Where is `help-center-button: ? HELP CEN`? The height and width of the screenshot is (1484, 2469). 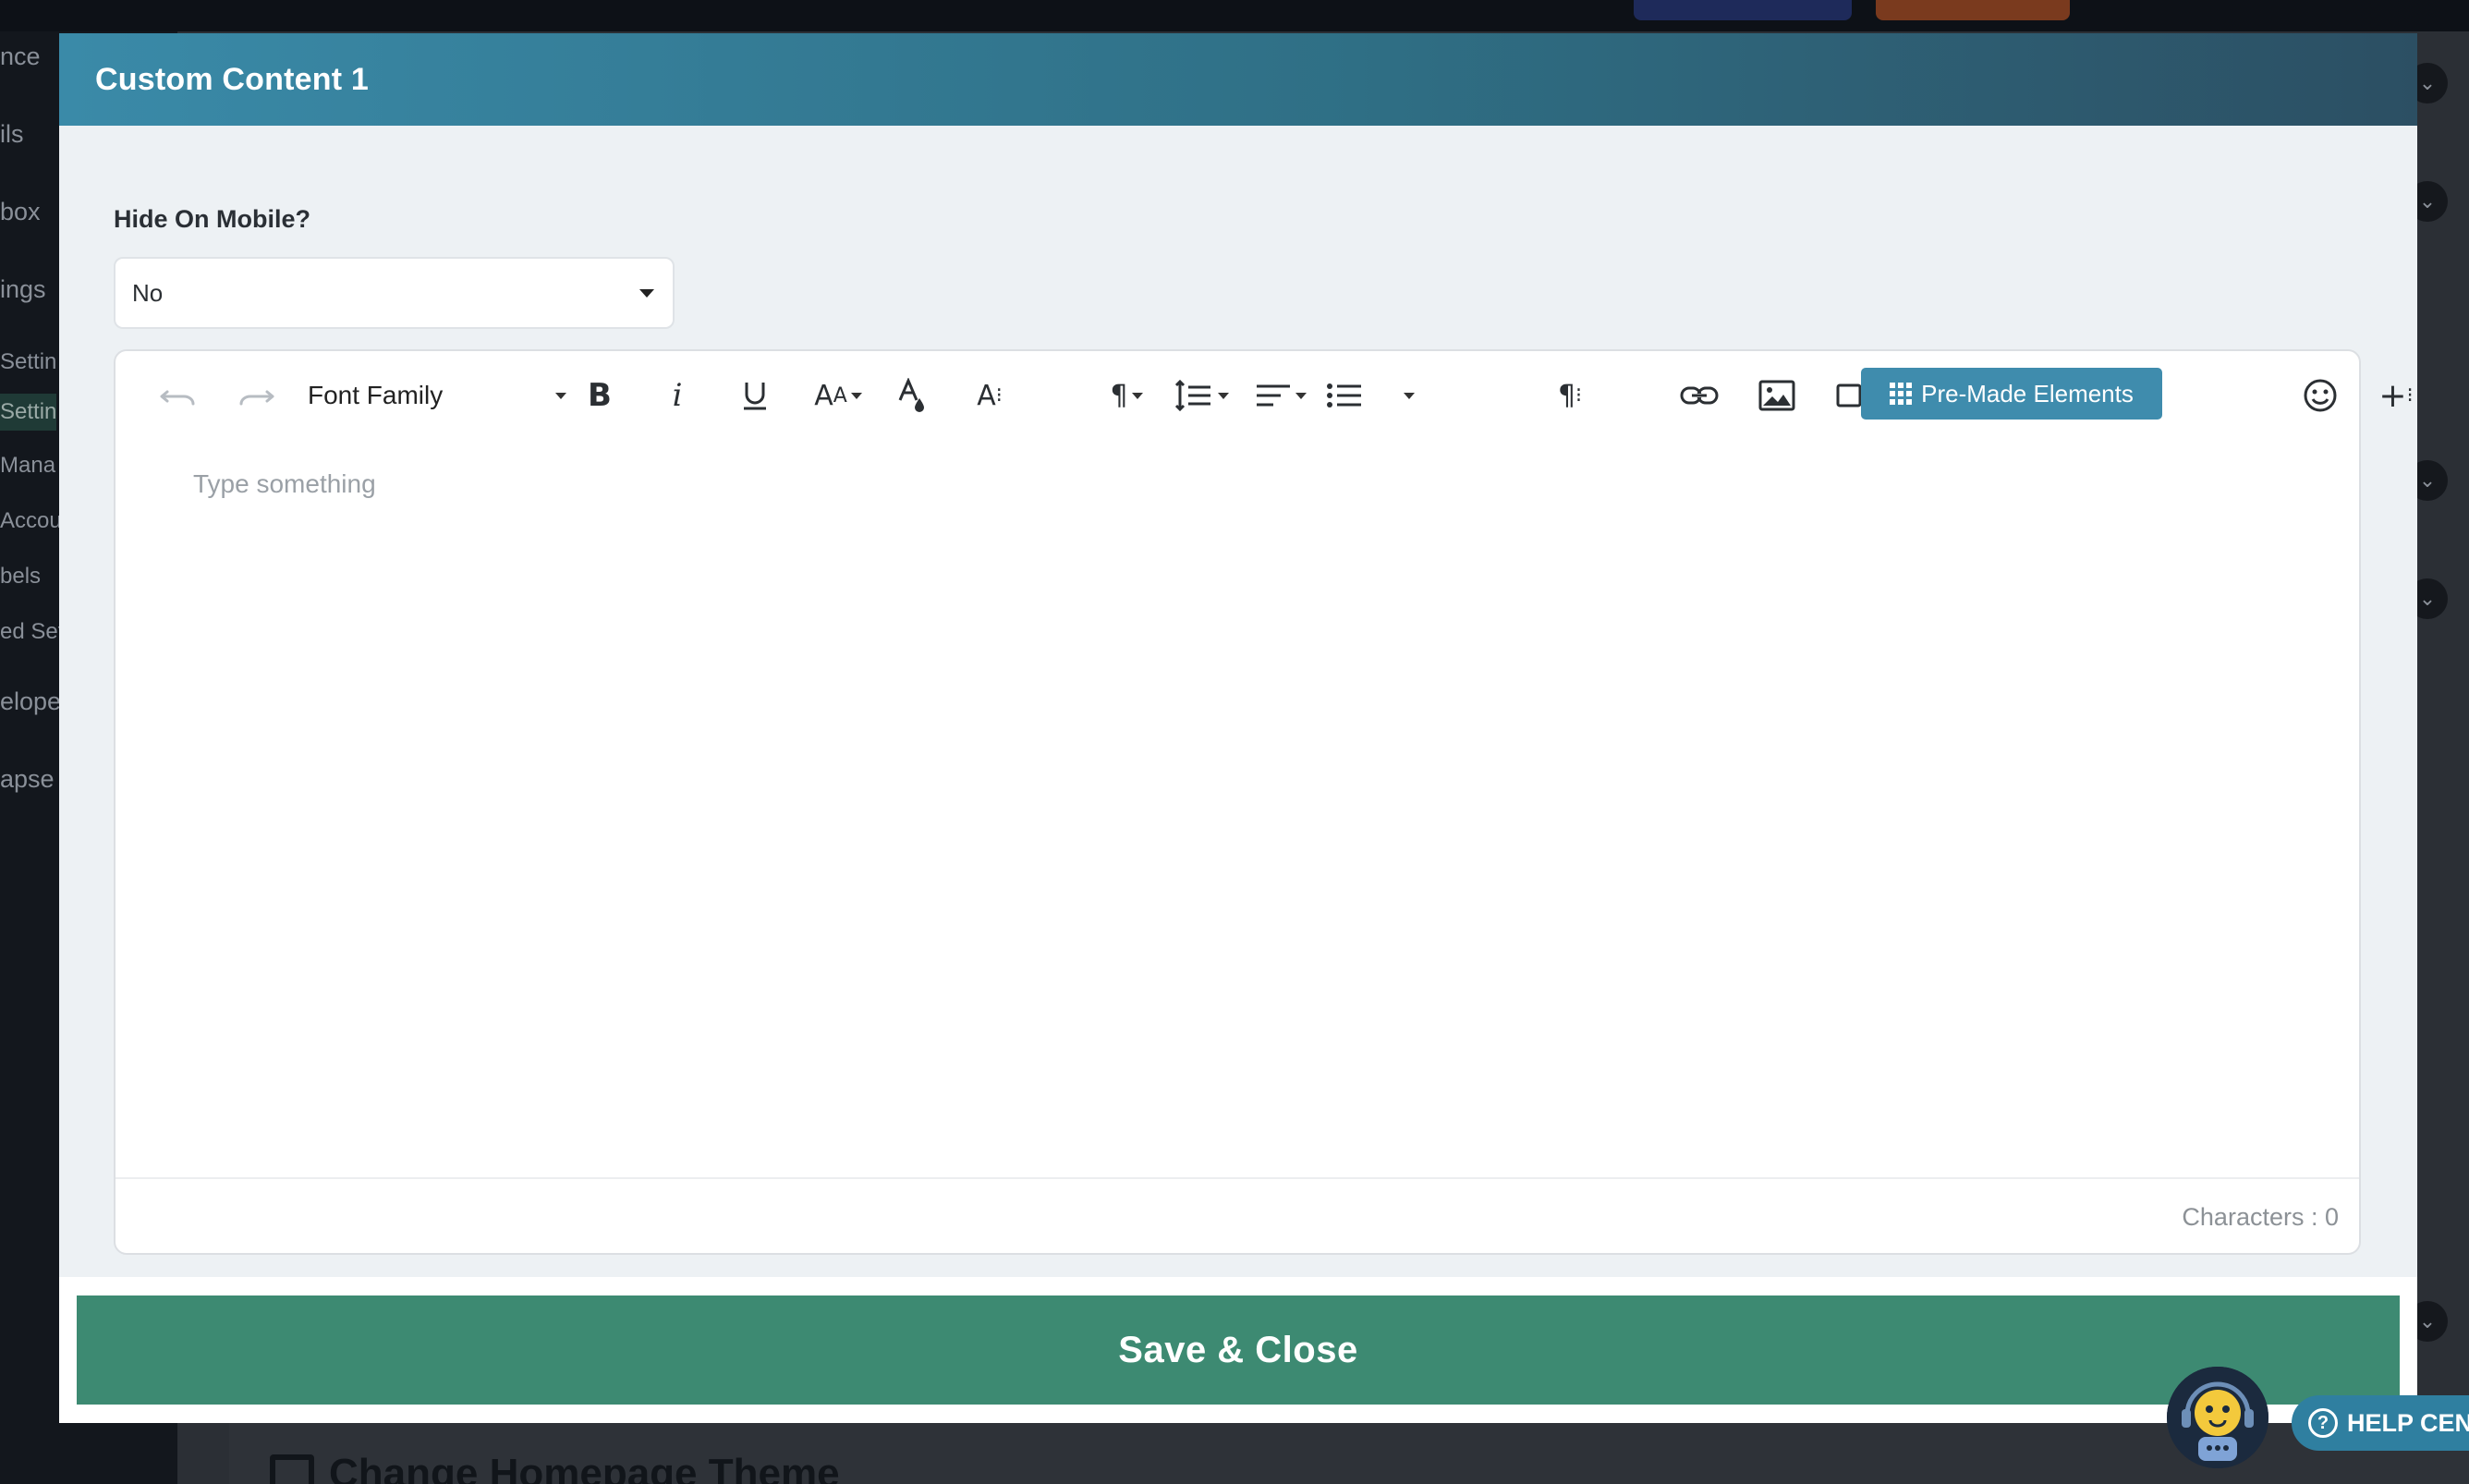
help-center-button: ? HELP CEN is located at coordinates (2381, 1423).